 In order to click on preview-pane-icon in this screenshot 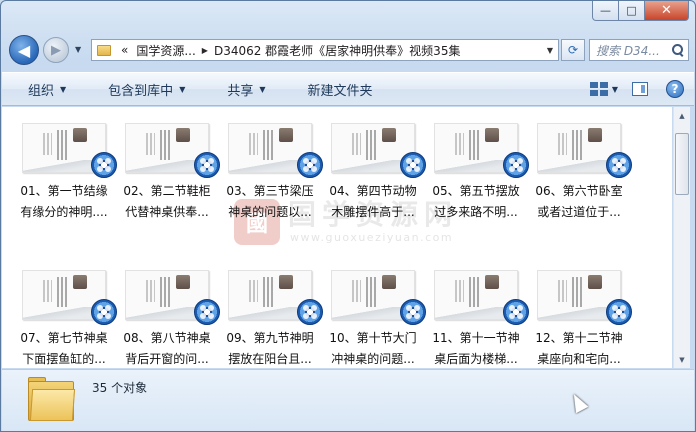, I will do `click(640, 89)`.